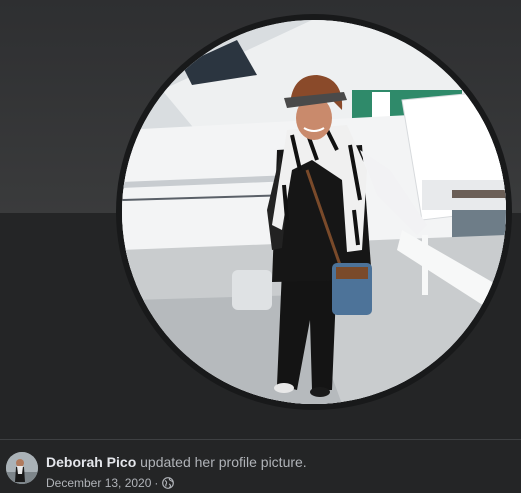 This screenshot has width=521, height=493. What do you see at coordinates (221, 462) in the screenshot?
I see `post-action-text: updated her profile picture.` at bounding box center [221, 462].